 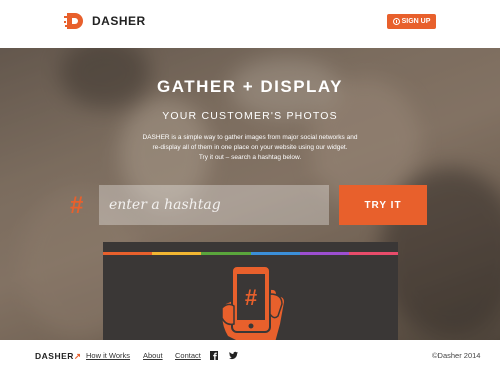 What do you see at coordinates (214, 205) in the screenshot?
I see `hashtag-search-input` at bounding box center [214, 205].